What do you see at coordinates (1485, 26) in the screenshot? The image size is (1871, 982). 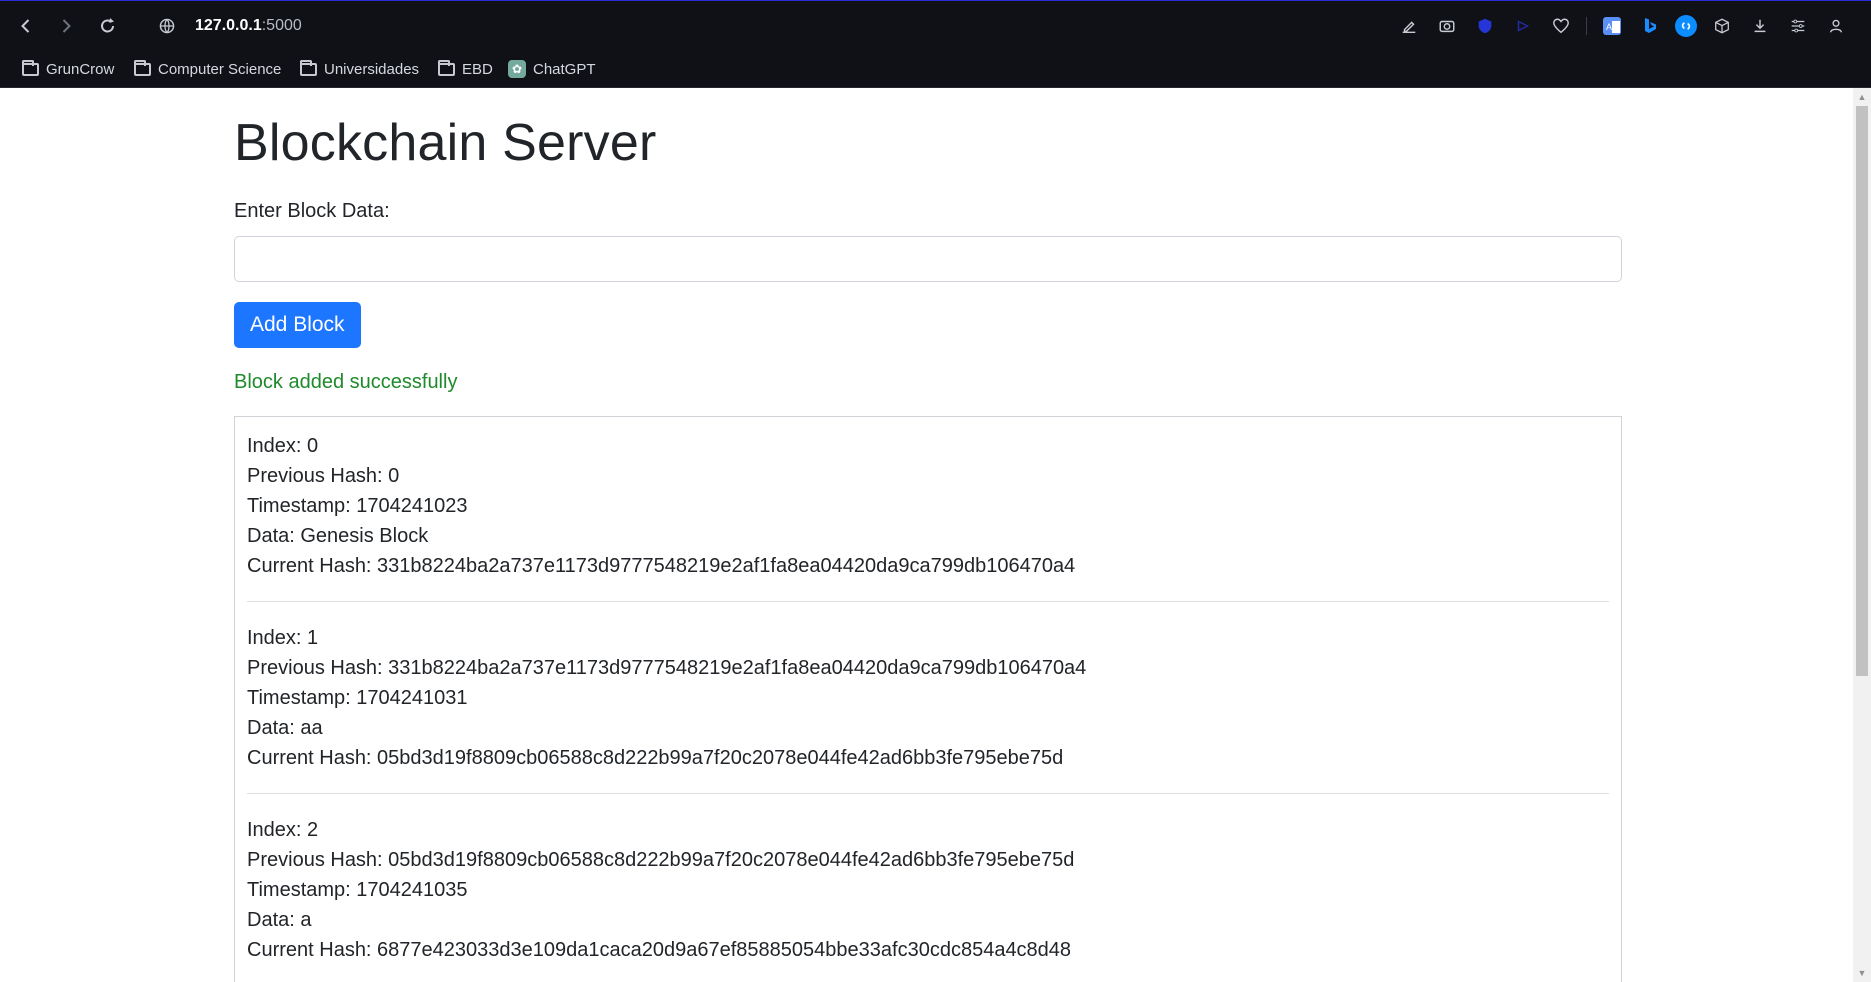 I see `shield-icon` at bounding box center [1485, 26].